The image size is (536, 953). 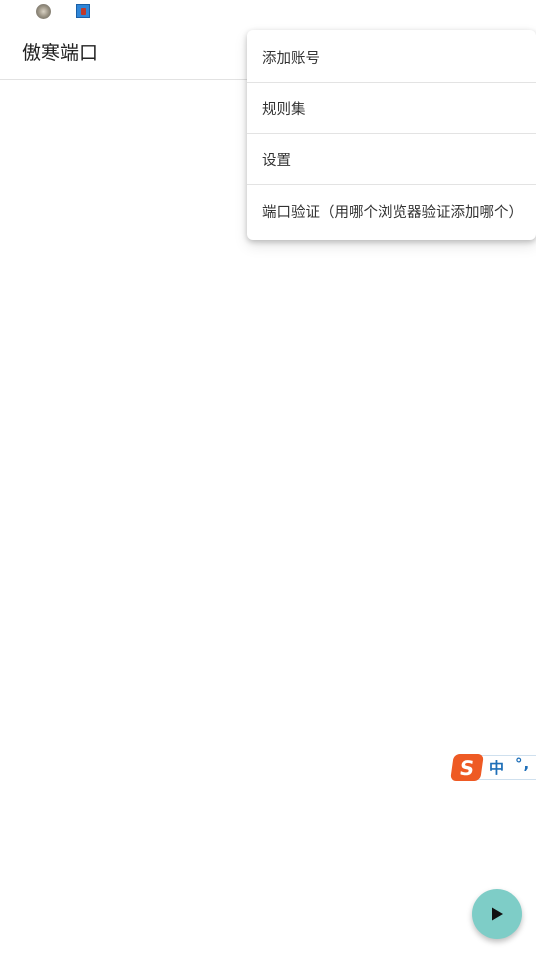 I want to click on ime-mode-toggle: 中, so click(x=496, y=767).